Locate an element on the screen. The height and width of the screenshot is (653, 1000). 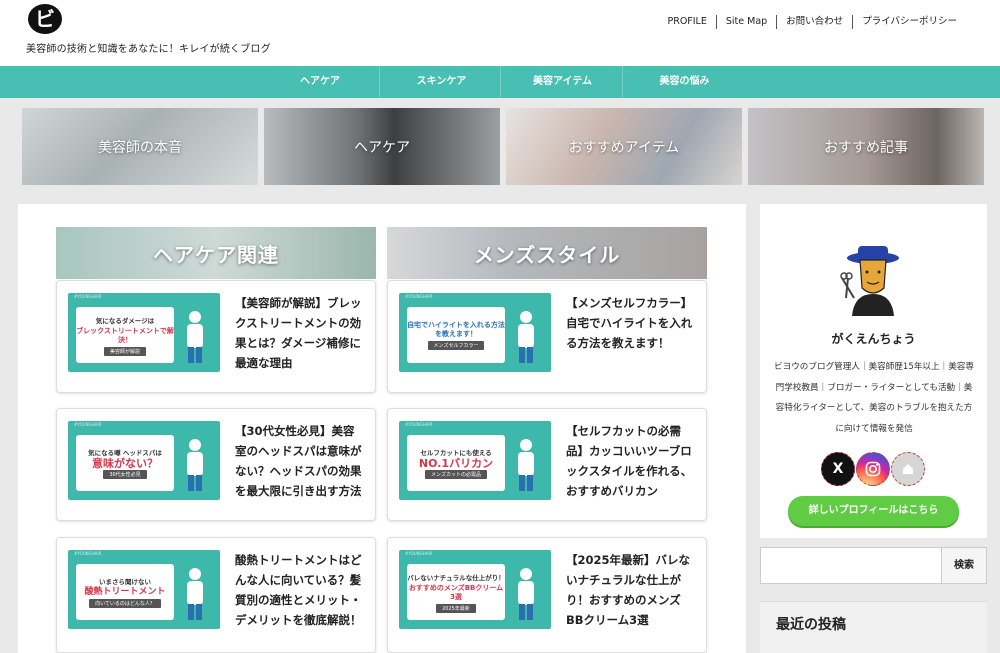
profile-name: がくえんちょう is located at coordinates (873, 339).